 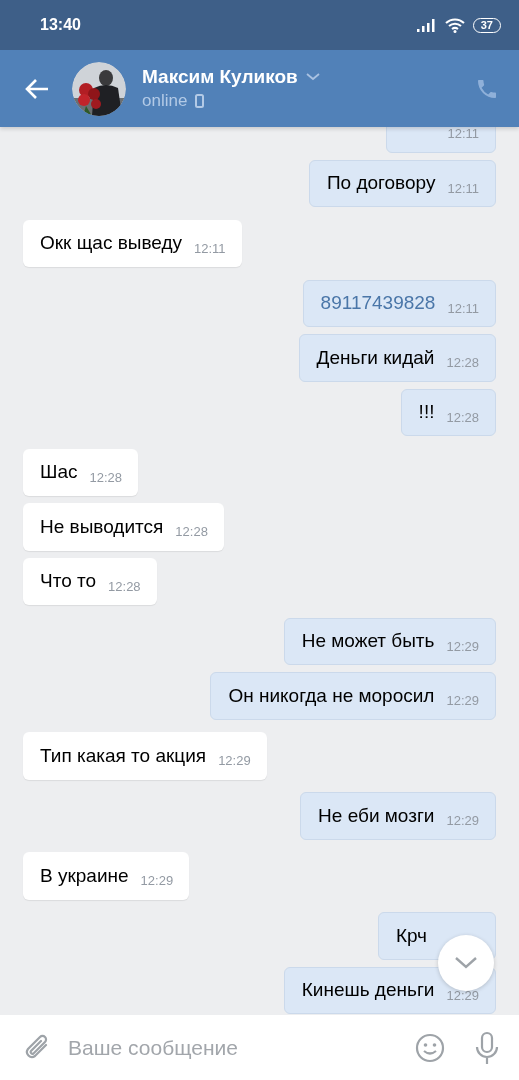 I want to click on status-time: 13:40, so click(x=61, y=25).